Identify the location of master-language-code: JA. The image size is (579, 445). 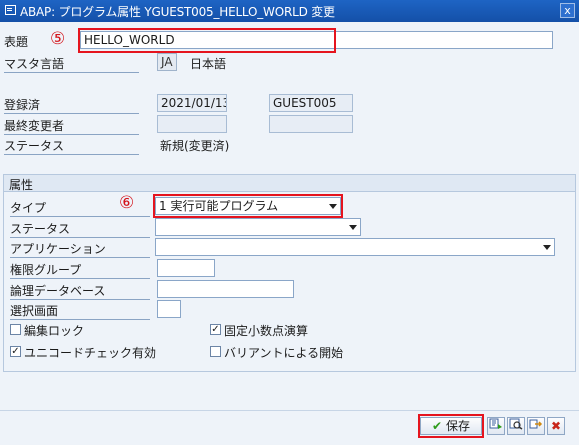
(167, 62).